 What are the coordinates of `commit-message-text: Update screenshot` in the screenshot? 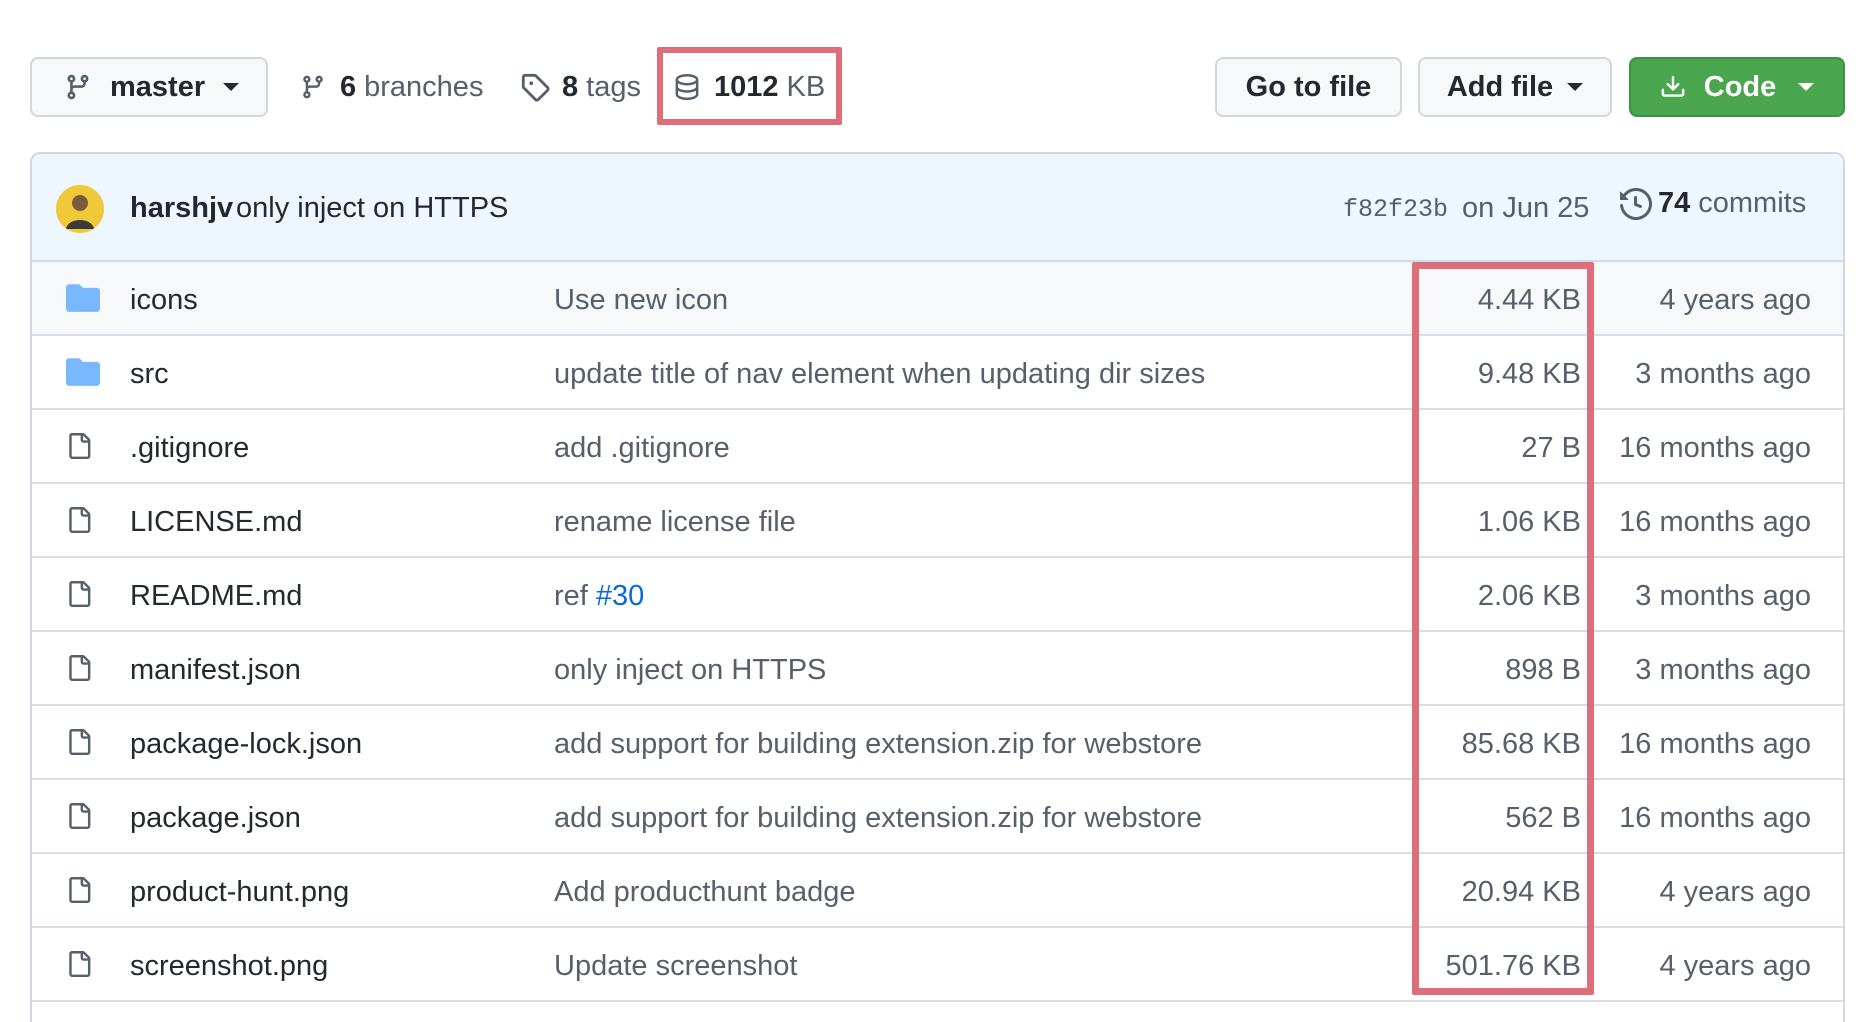 It's located at (676, 966).